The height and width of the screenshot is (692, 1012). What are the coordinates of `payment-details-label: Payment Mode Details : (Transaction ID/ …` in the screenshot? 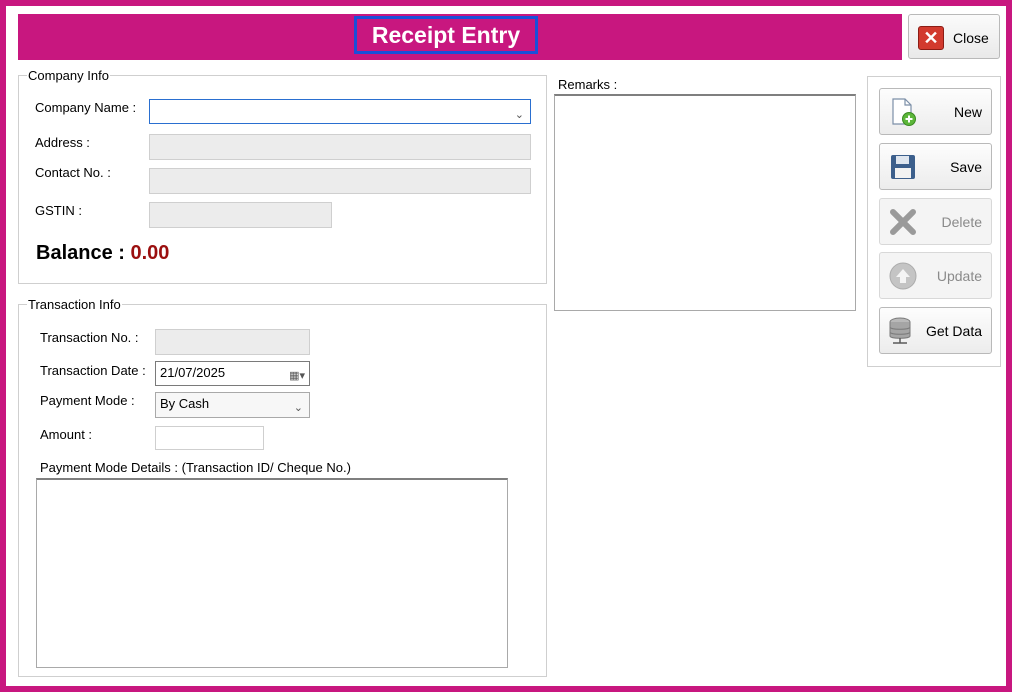 It's located at (195, 467).